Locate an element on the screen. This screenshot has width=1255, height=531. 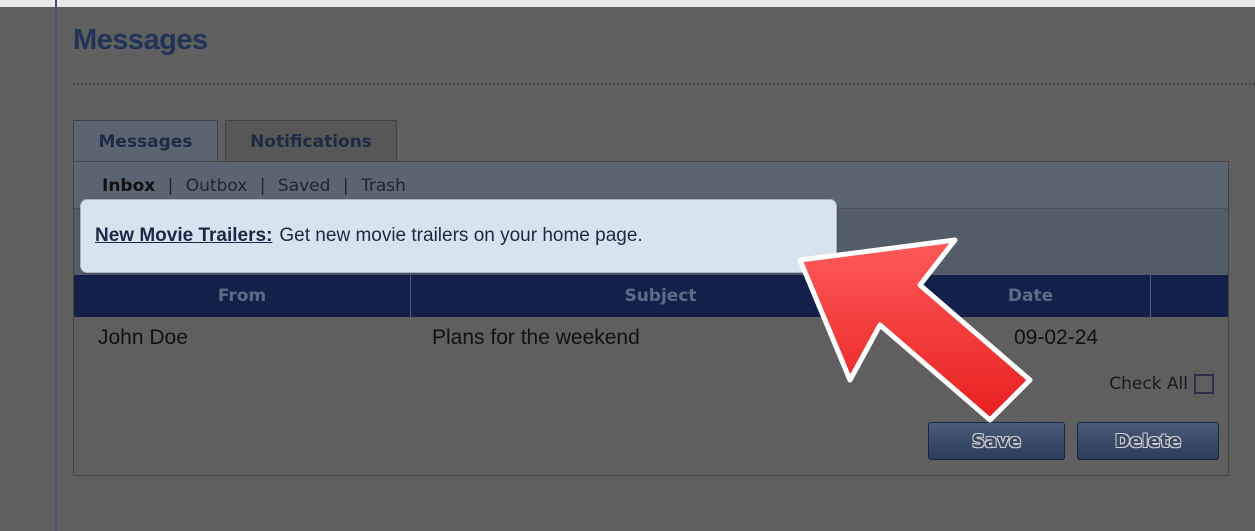
tooltip-link: New Movie Trailers: is located at coordinates (183, 236).